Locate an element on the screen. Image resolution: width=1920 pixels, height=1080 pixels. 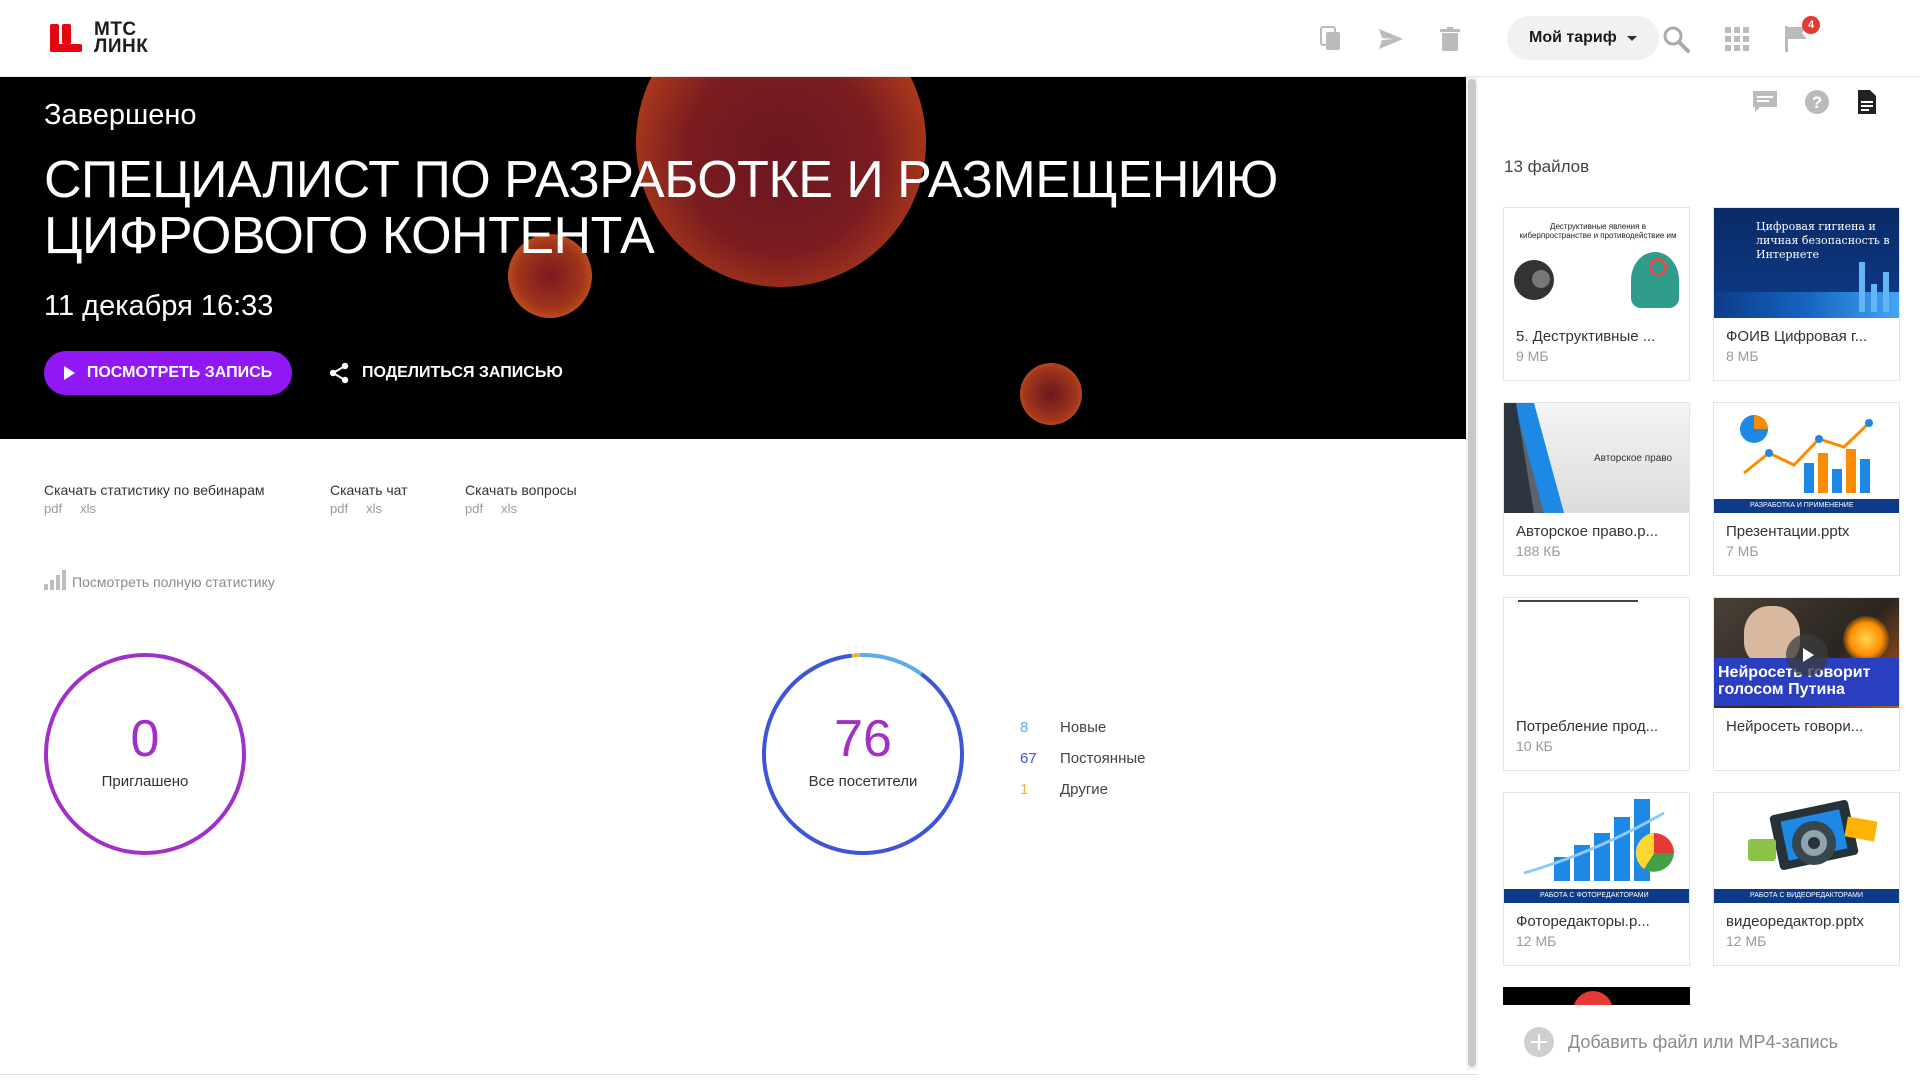
attendees-total: 76 is located at coordinates (863, 739).